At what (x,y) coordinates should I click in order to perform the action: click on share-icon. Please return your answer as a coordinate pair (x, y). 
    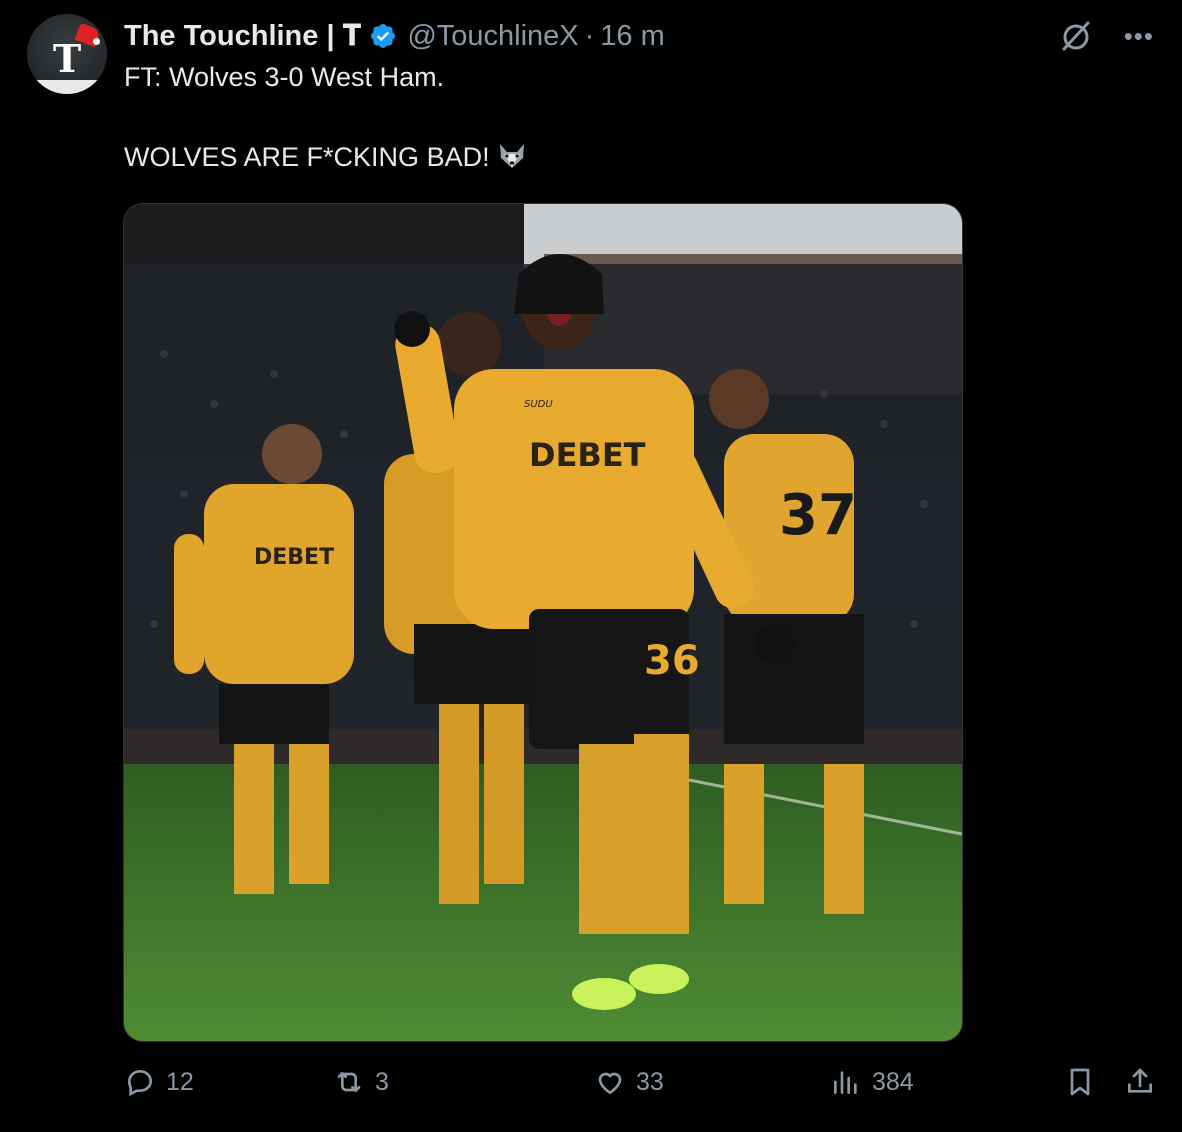
    Looking at the image, I should click on (1140, 1080).